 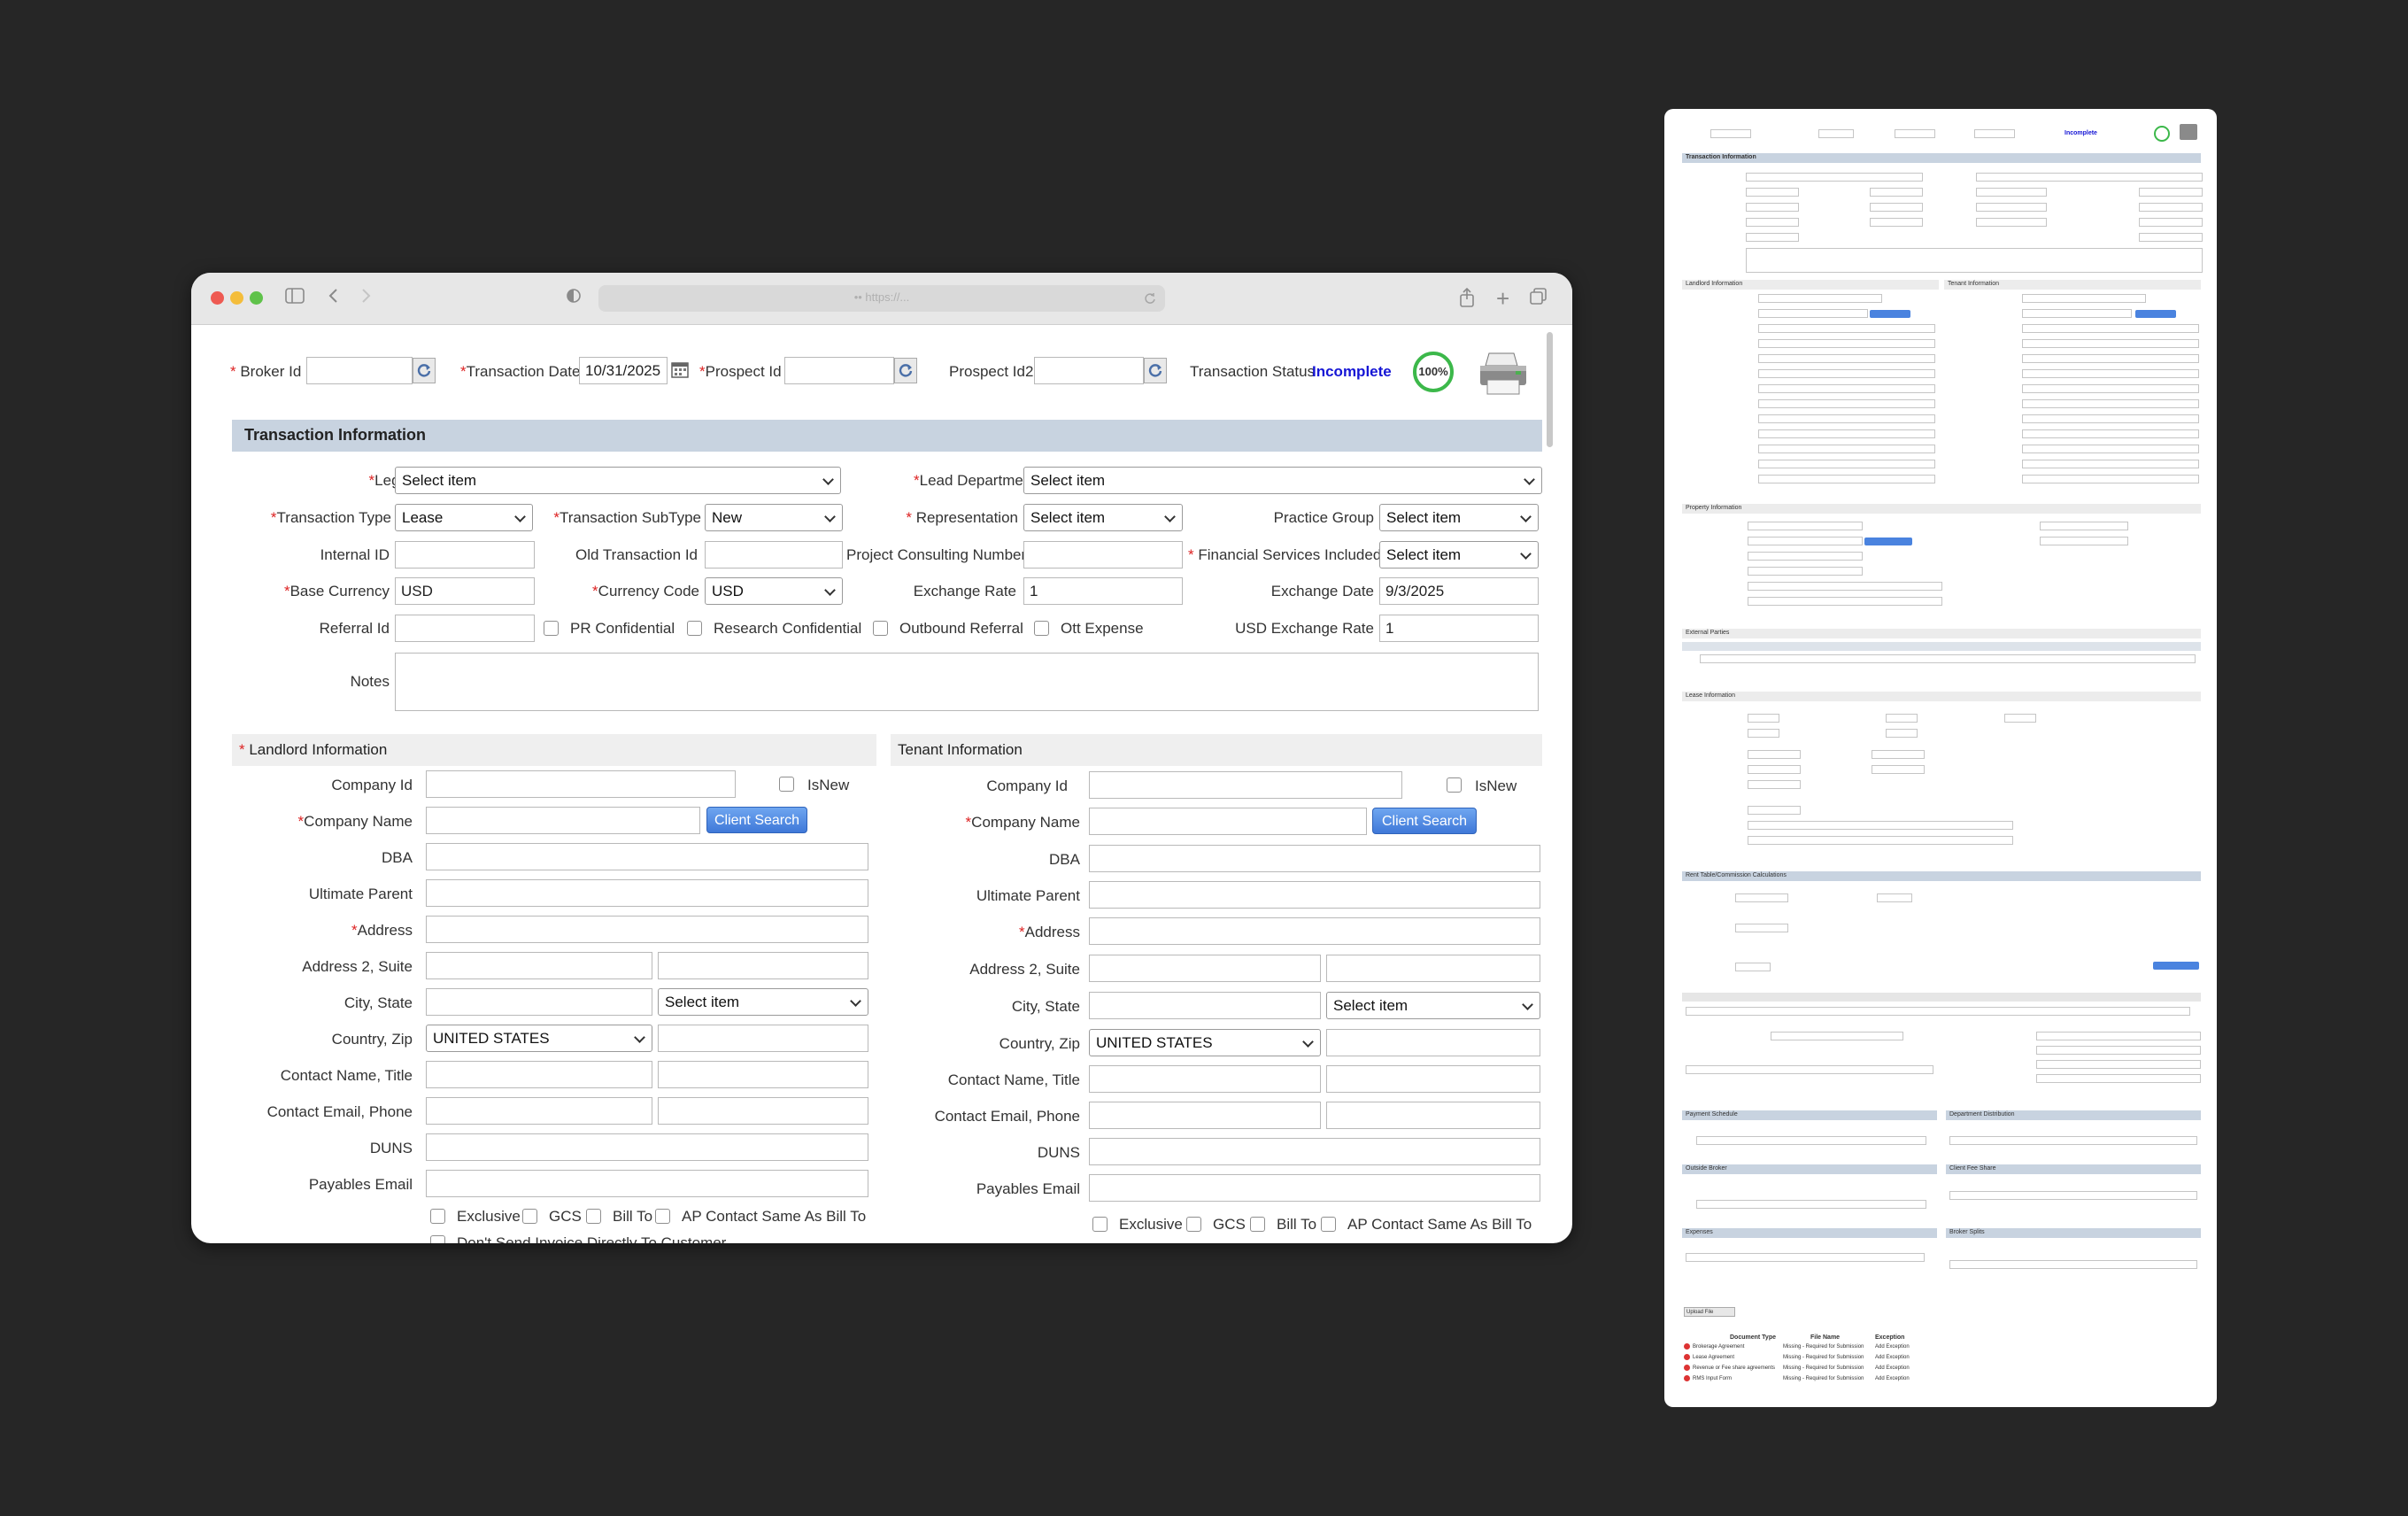 I want to click on reload-icon, so click(x=1150, y=298).